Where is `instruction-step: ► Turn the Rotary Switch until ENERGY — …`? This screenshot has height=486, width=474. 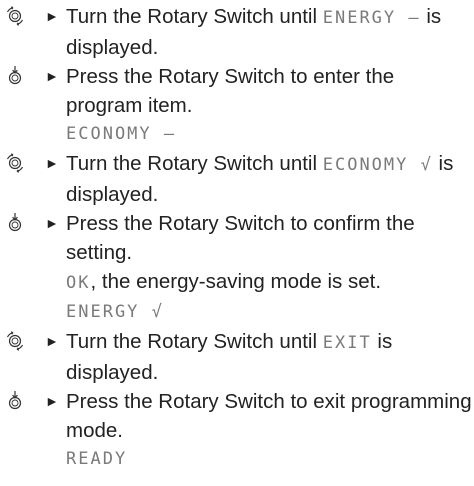
instruction-step: ► Turn the Rotary Switch until ENERGY — … is located at coordinates (237, 32).